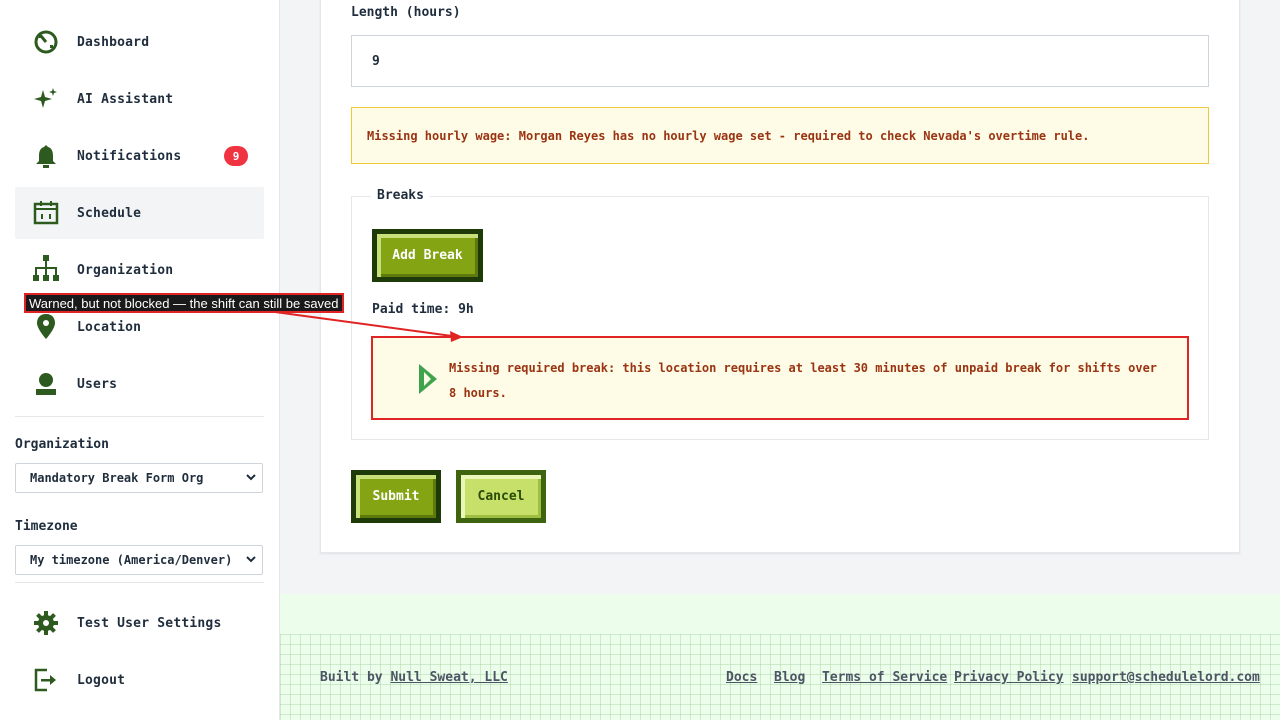  I want to click on footer-built-by-prefix: Built by, so click(355, 677).